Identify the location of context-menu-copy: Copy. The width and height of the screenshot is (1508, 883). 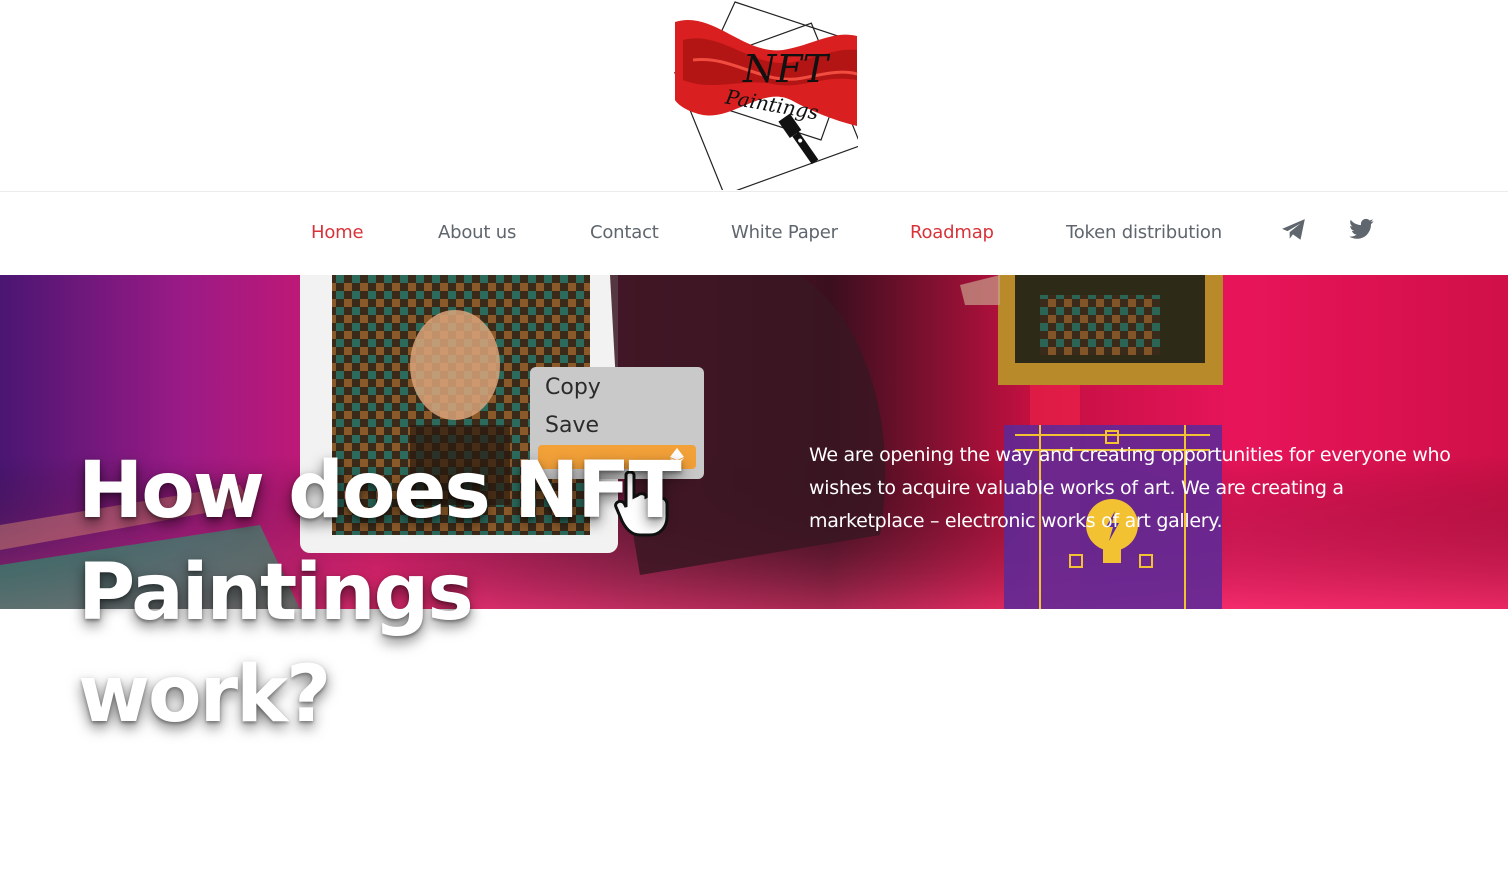
(573, 387).